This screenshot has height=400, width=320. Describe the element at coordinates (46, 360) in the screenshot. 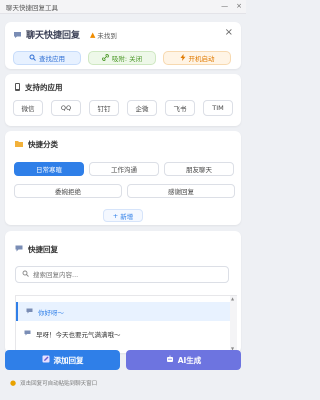

I see `edit-icon` at that location.